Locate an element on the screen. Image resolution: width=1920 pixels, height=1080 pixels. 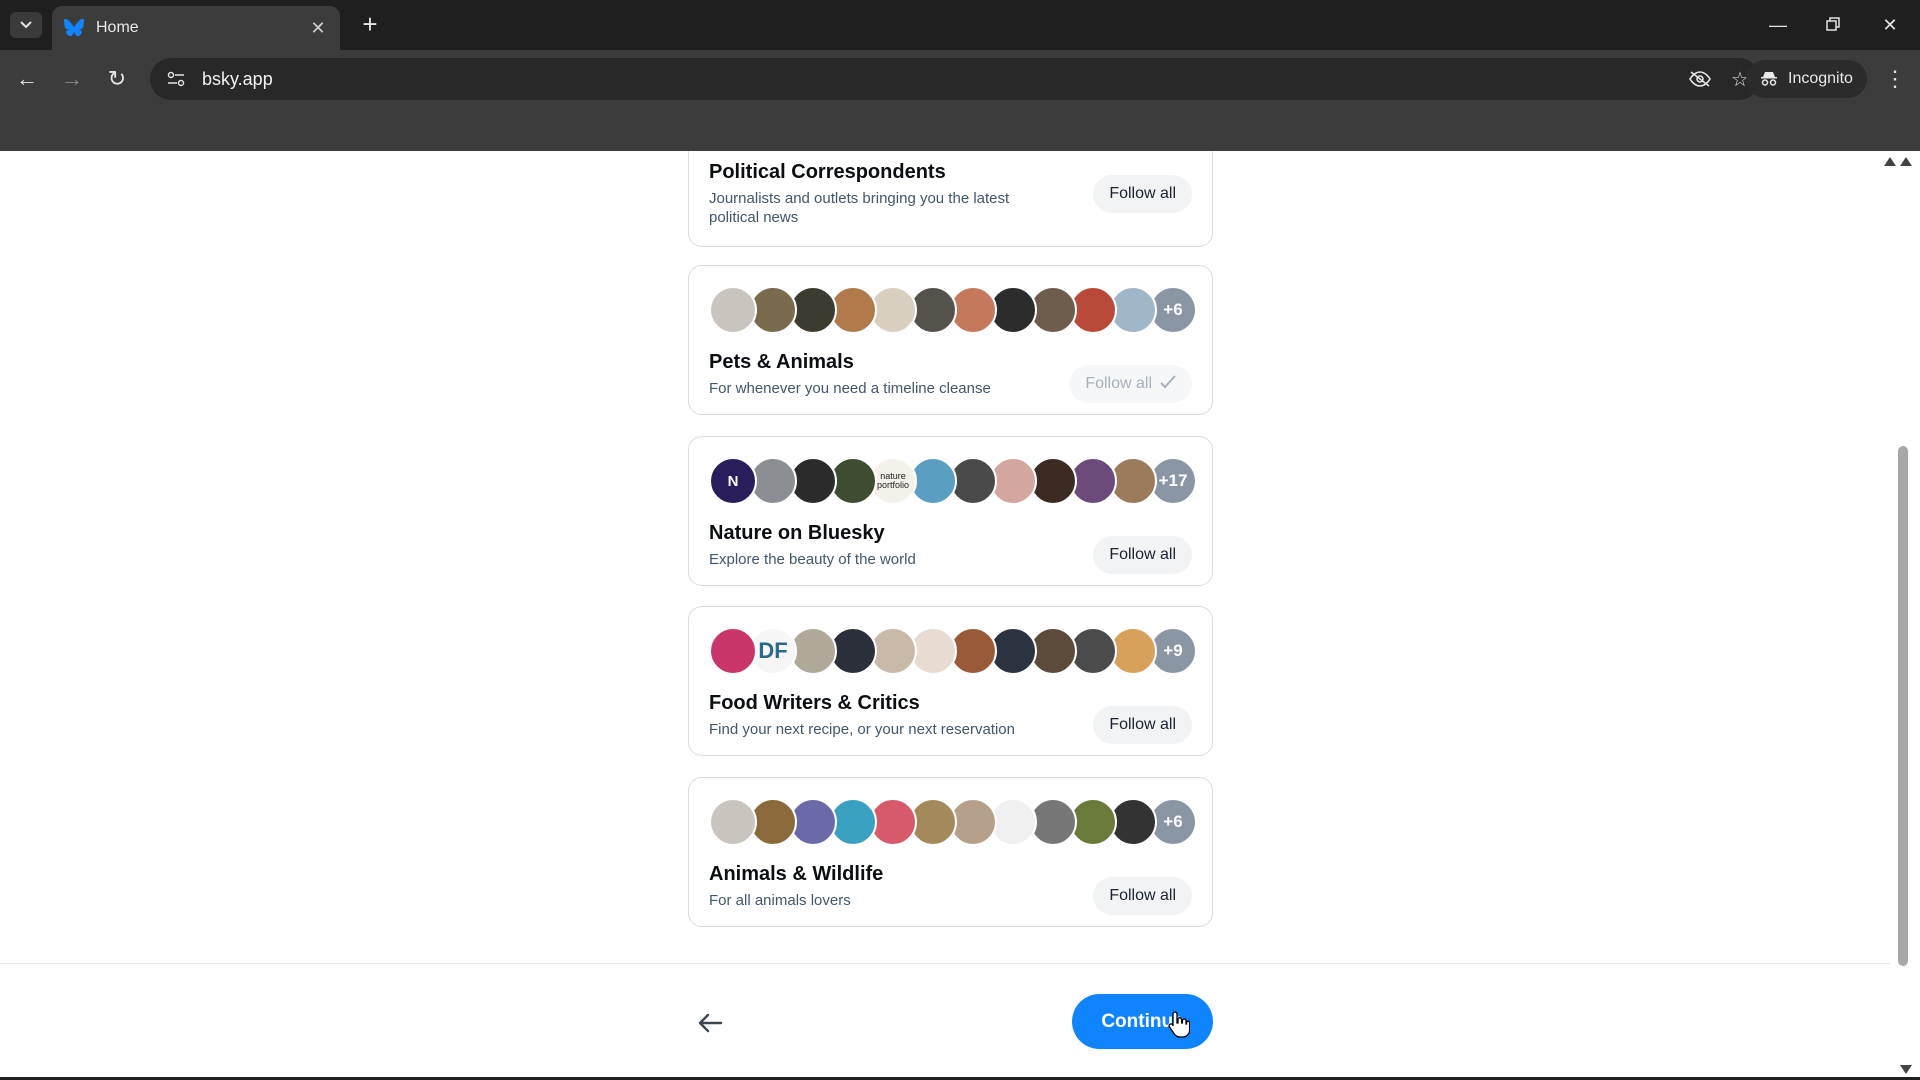
scroll-up-icon is located at coordinates (1890, 161).